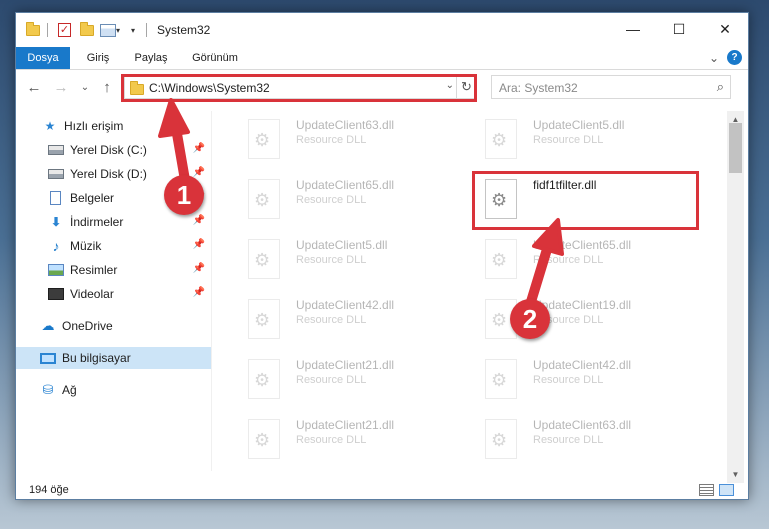 This screenshot has height=529, width=769. What do you see at coordinates (96, 358) in the screenshot?
I see `sidebar-item-label: Bu bilgisayar` at bounding box center [96, 358].